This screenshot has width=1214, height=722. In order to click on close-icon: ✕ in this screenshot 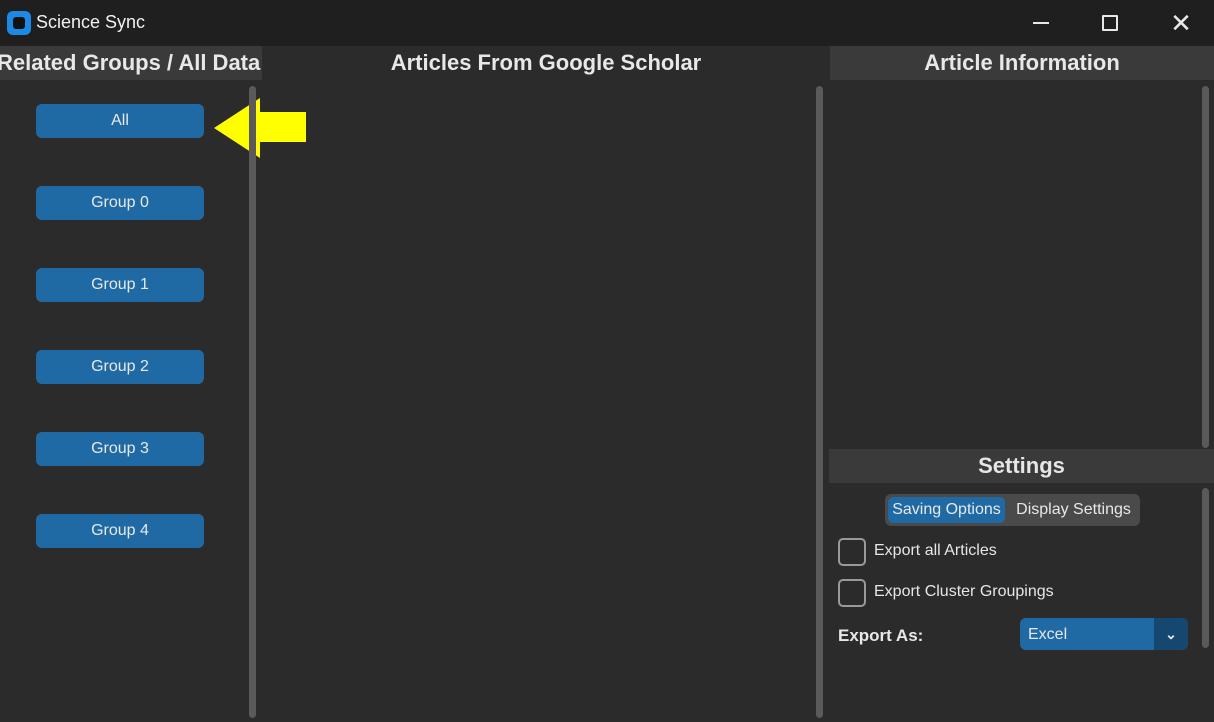, I will do `click(1181, 23)`.